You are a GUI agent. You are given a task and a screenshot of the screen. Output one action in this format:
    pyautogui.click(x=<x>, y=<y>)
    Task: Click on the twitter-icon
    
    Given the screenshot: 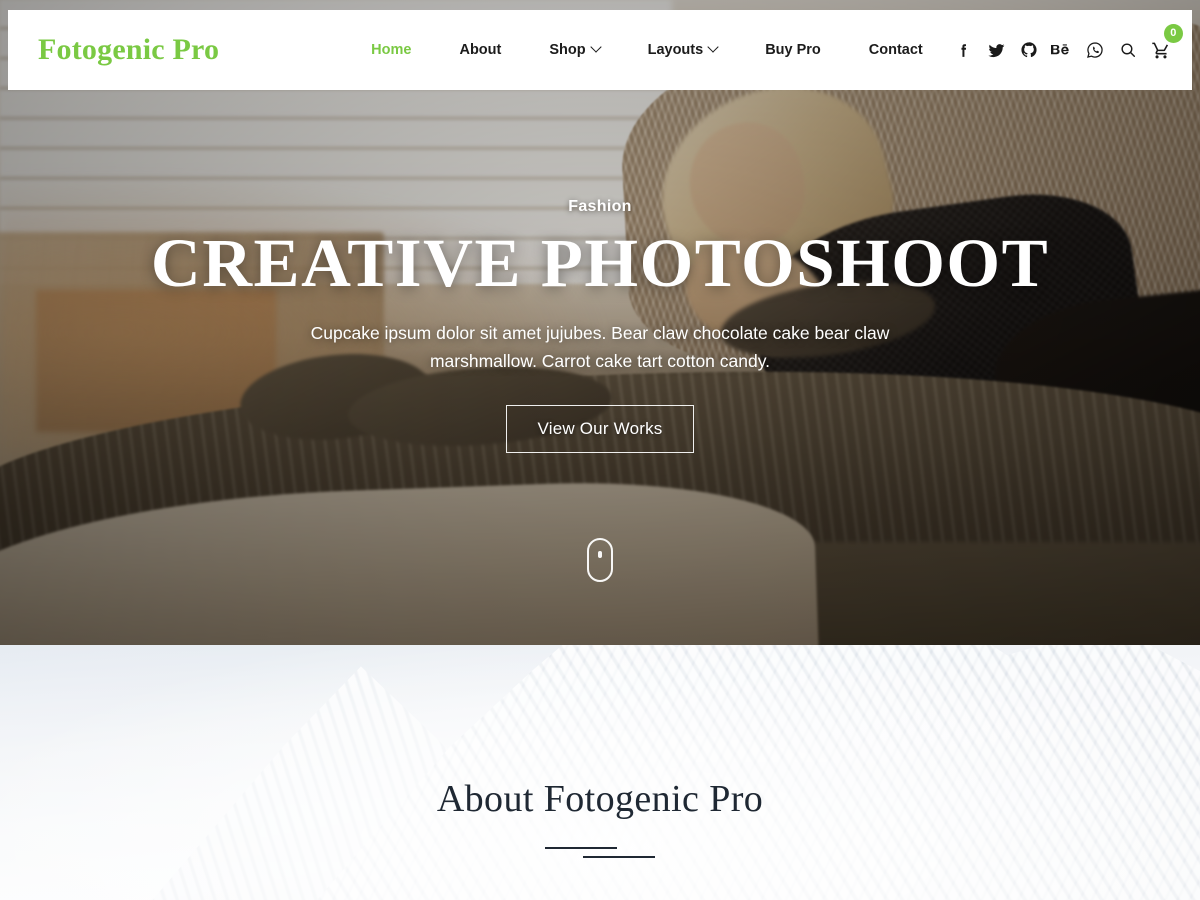 What is the action you would take?
    pyautogui.click(x=996, y=50)
    